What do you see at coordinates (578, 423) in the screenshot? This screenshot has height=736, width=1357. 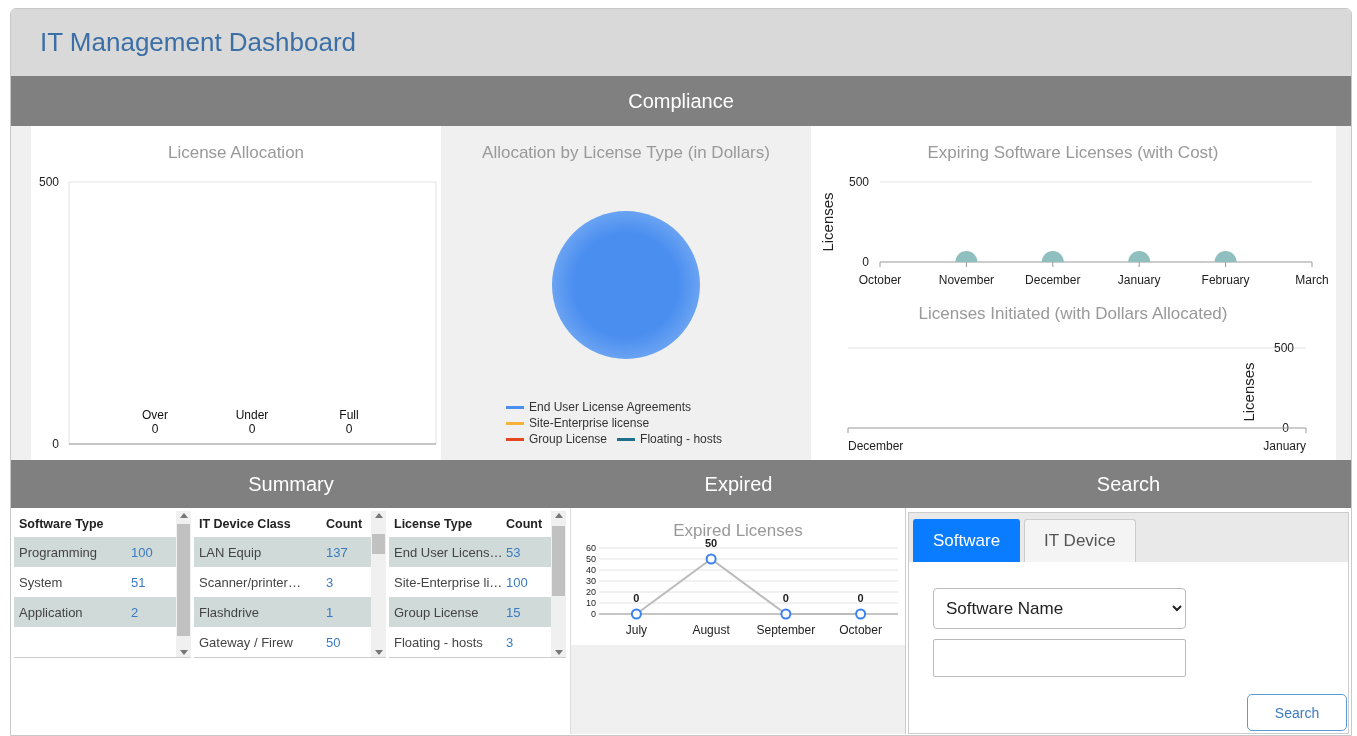 I see `legend-item: Site-Enterprise license` at bounding box center [578, 423].